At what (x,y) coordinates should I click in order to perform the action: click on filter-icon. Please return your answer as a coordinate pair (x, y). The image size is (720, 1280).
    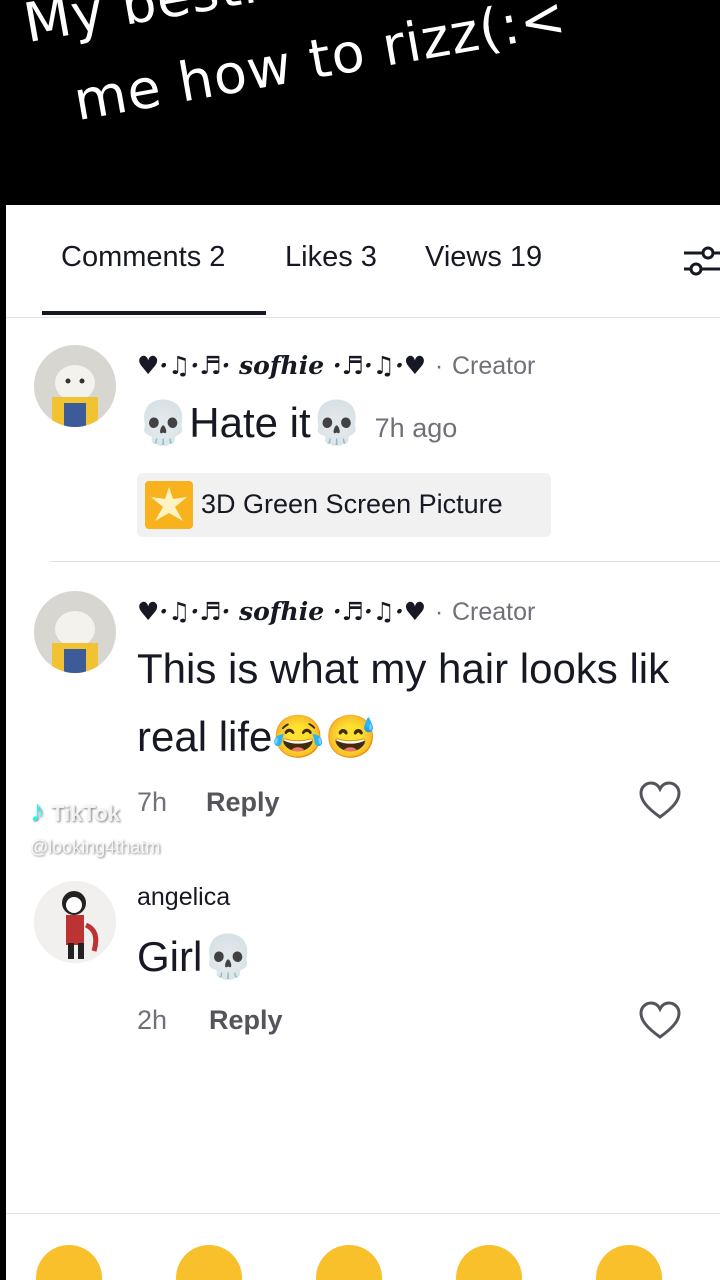
    Looking at the image, I should click on (701, 261).